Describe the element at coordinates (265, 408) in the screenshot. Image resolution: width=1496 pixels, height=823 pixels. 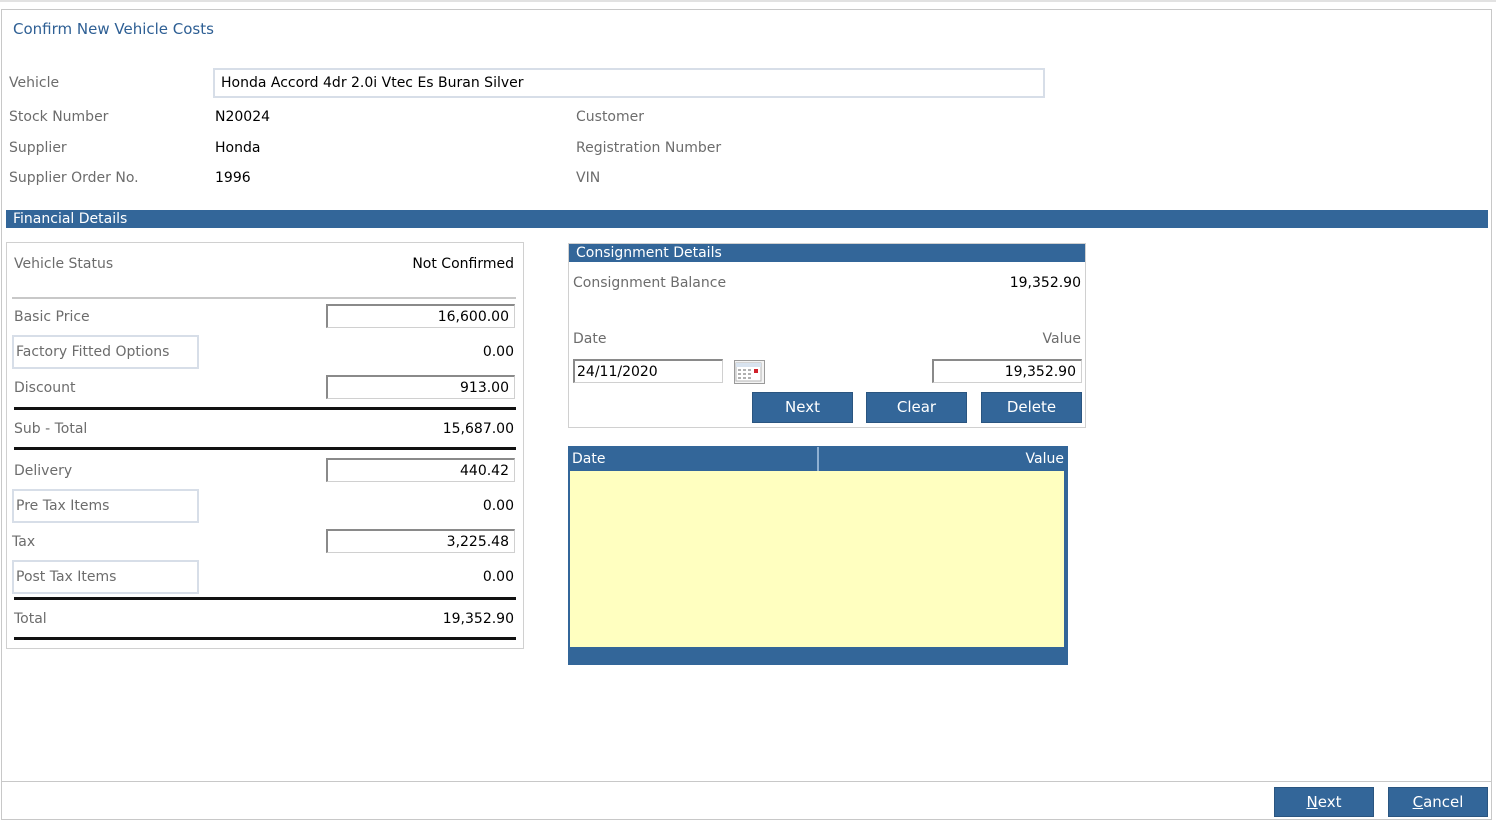
I see `subtotal-top-rule` at that location.